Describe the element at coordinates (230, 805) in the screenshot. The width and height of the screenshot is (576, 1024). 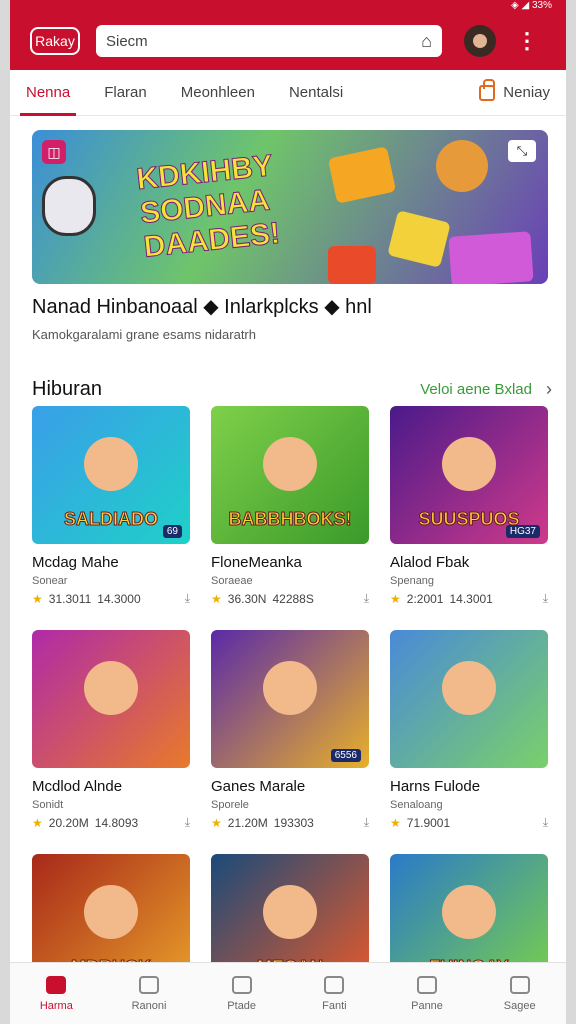
I see `game-category: Sporele` at that location.